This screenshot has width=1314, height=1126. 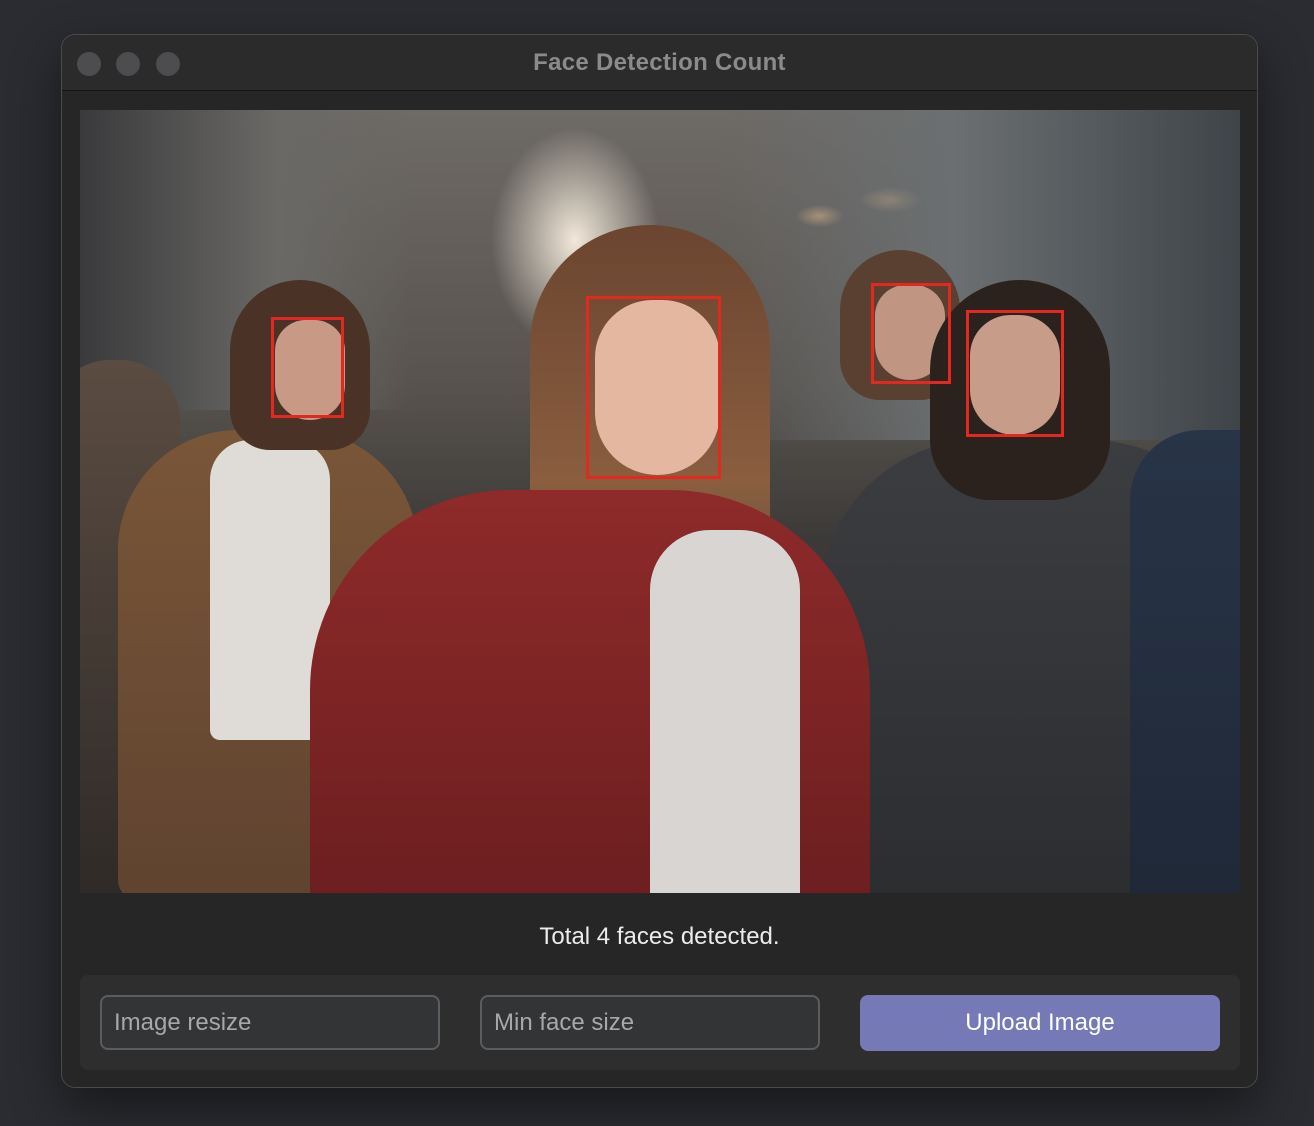 I want to click on controls-panel: Upload Image, so click(x=660, y=1022).